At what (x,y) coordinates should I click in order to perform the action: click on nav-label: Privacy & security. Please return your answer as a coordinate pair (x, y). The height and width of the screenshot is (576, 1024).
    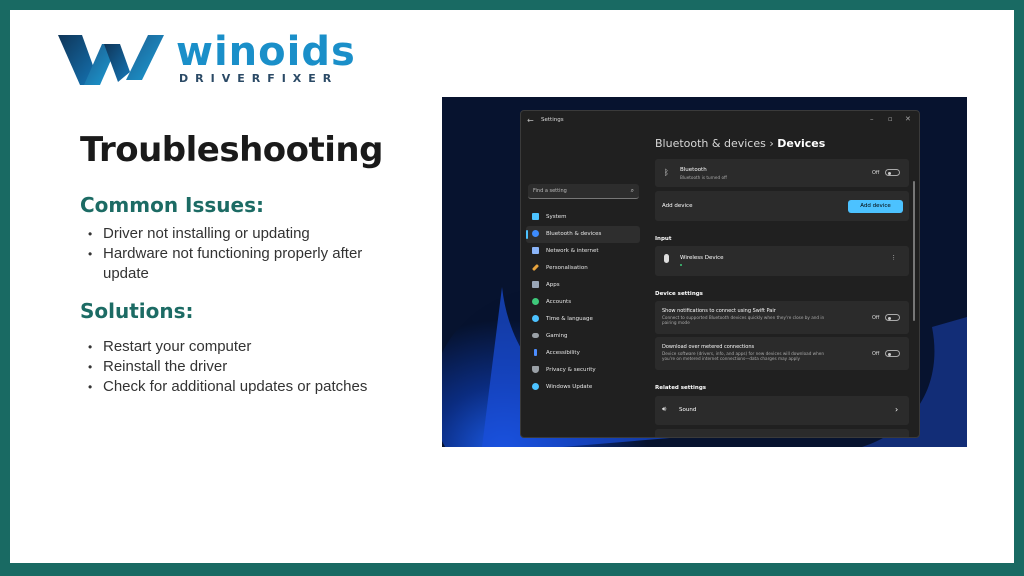
    Looking at the image, I should click on (571, 370).